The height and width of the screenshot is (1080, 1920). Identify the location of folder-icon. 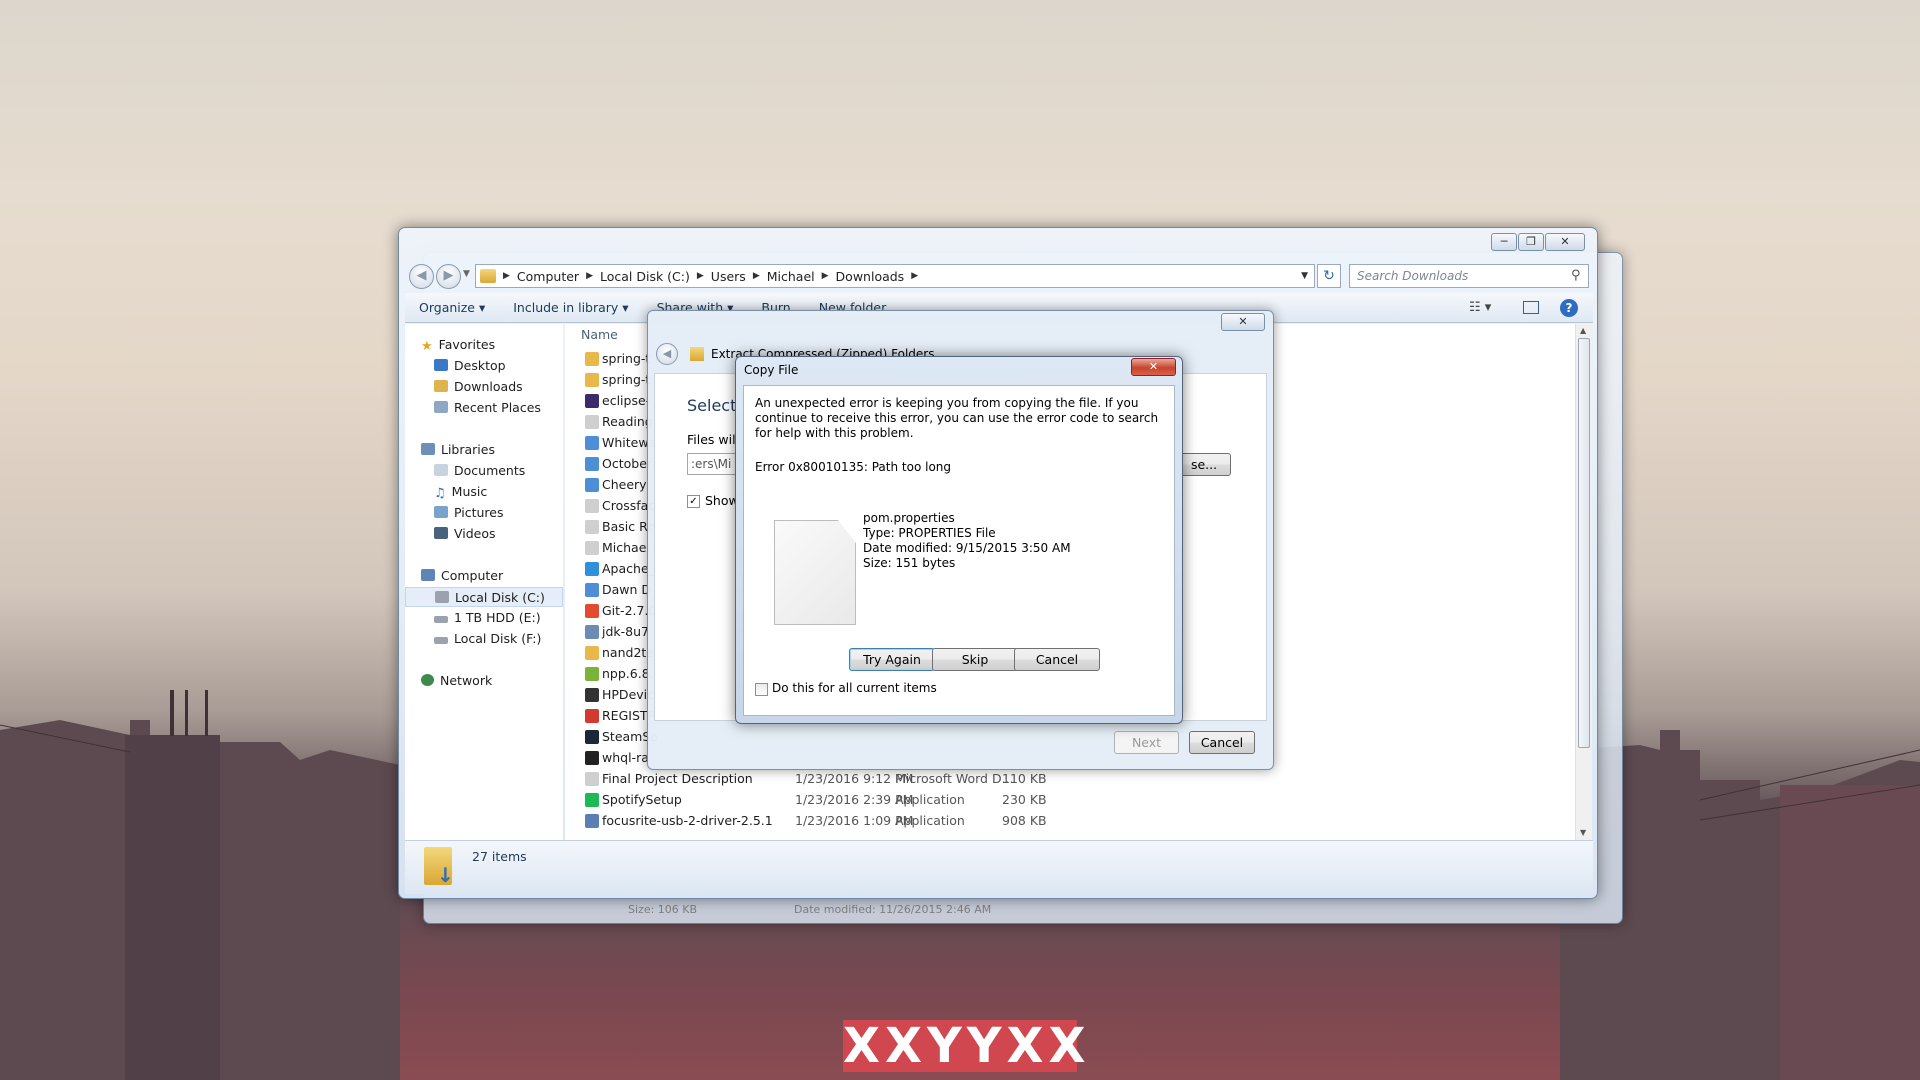
(488, 276).